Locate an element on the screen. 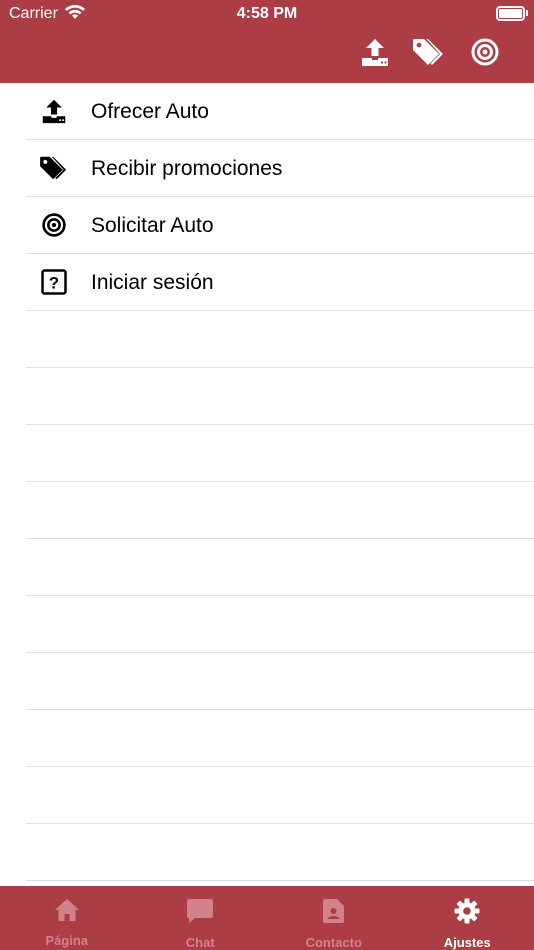 This screenshot has height=950, width=534. tab-label: Contacto is located at coordinates (333, 942).